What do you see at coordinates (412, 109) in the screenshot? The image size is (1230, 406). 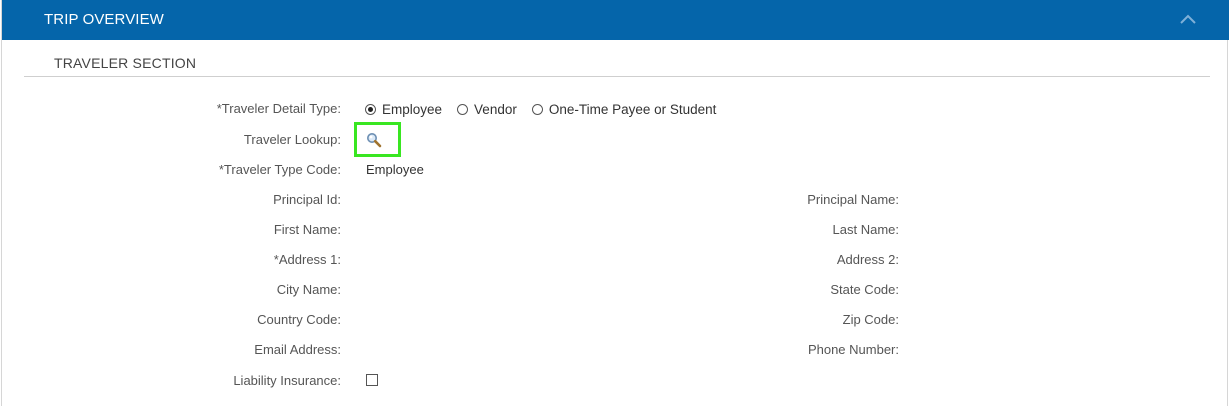 I see `radio-employee-label: Employee` at bounding box center [412, 109].